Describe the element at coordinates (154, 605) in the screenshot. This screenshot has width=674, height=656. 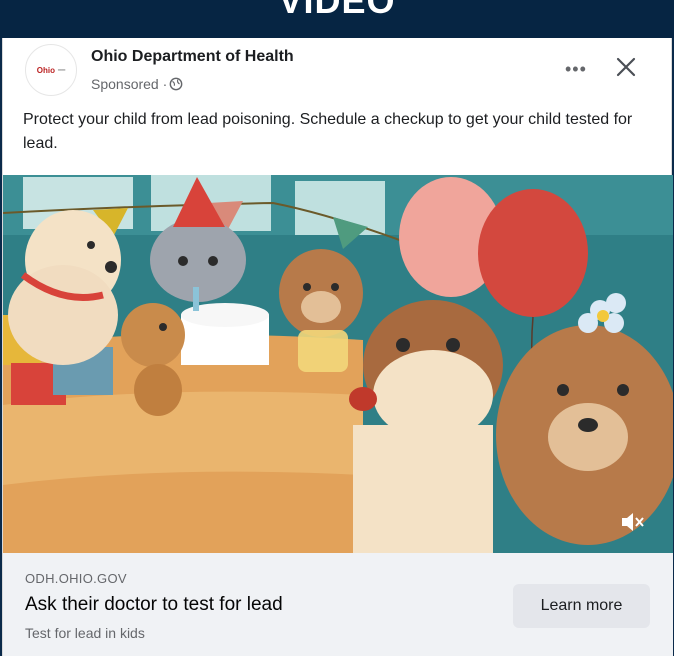
I see `link-headline: Ask their doctor to test for lead` at that location.